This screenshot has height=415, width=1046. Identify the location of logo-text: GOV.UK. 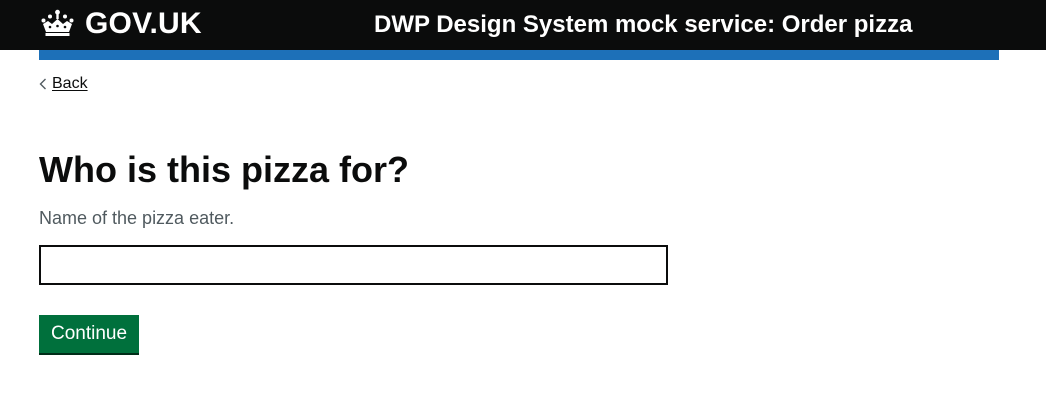
(143, 23).